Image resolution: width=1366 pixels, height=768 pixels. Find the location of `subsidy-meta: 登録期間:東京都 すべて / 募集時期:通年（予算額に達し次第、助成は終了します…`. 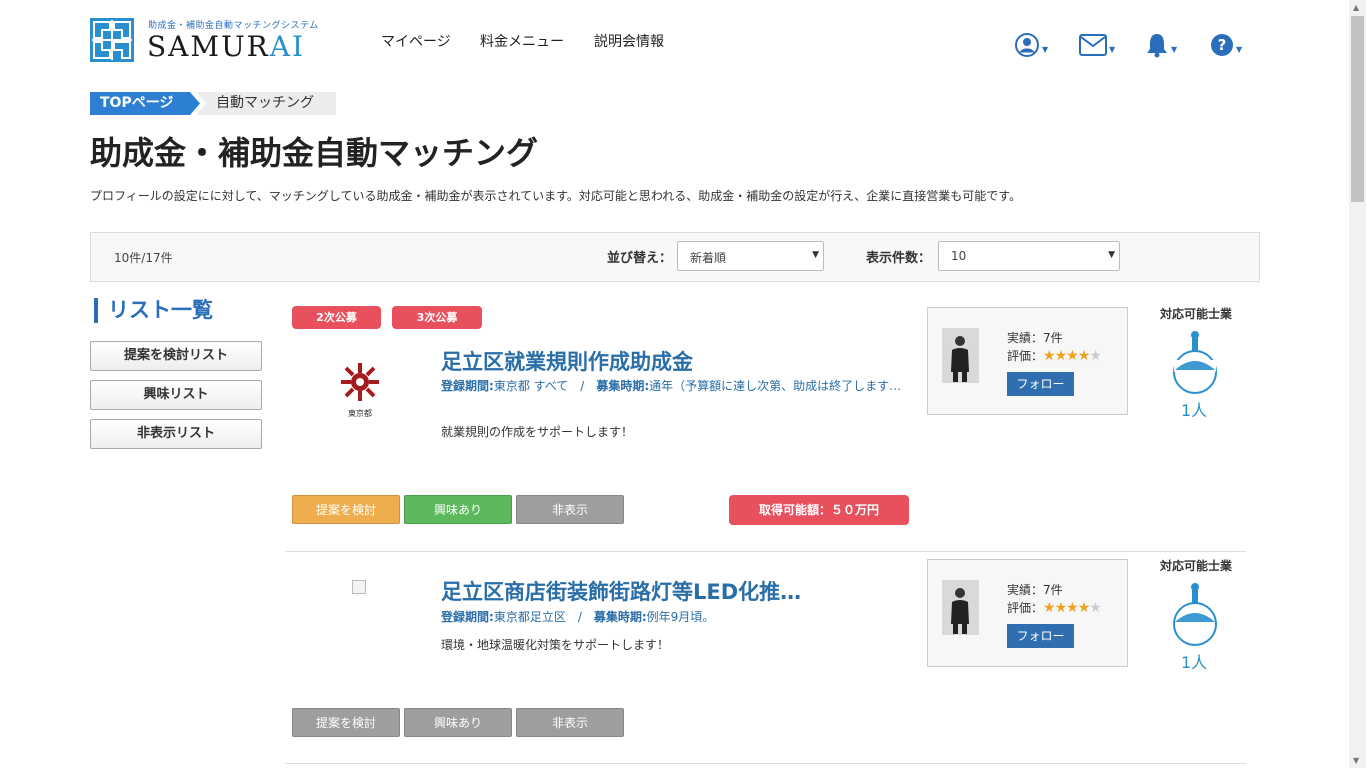

subsidy-meta: 登録期間:東京都 すべて / 募集時期:通年（予算額に達し次第、助成は終了します… is located at coordinates (674, 386).